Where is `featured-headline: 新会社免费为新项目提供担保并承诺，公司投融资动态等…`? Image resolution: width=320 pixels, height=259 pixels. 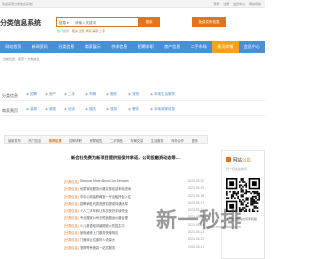 featured-headline: 新会社免费为新项目提供担保并承诺，公司投融资动态等… is located at coordinates (125, 158).